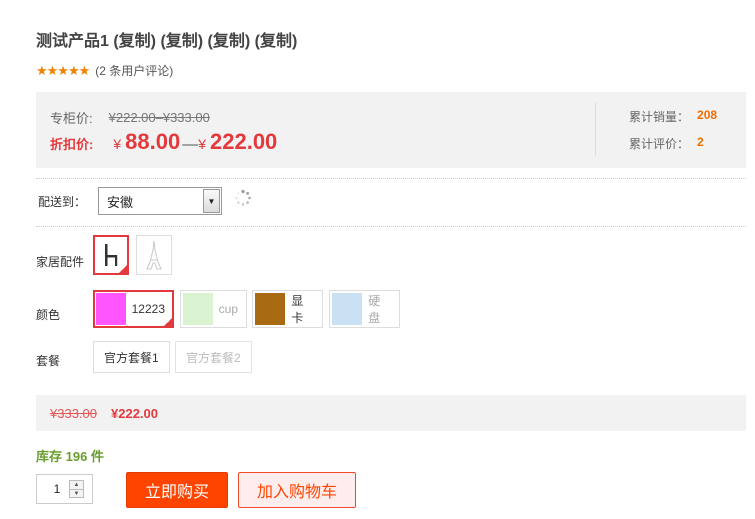 Image resolution: width=755 pixels, height=519 pixels. I want to click on total-reviews-label: 累计评价：, so click(659, 144).